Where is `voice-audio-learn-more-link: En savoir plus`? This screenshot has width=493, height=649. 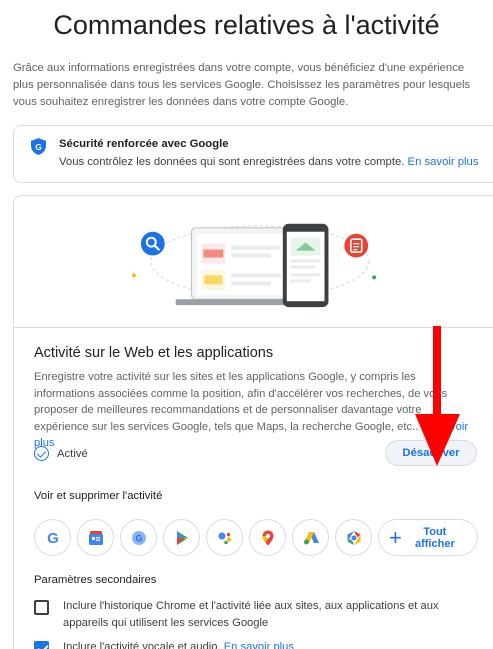 voice-audio-learn-more-link: En savoir plus is located at coordinates (259, 645).